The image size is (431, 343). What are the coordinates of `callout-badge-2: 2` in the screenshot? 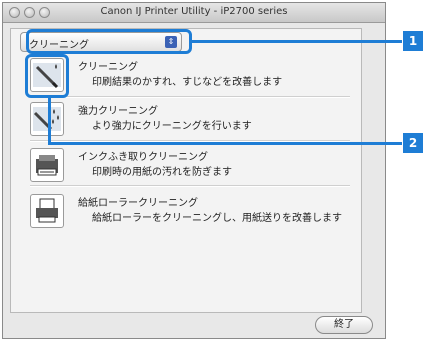 It's located at (413, 143).